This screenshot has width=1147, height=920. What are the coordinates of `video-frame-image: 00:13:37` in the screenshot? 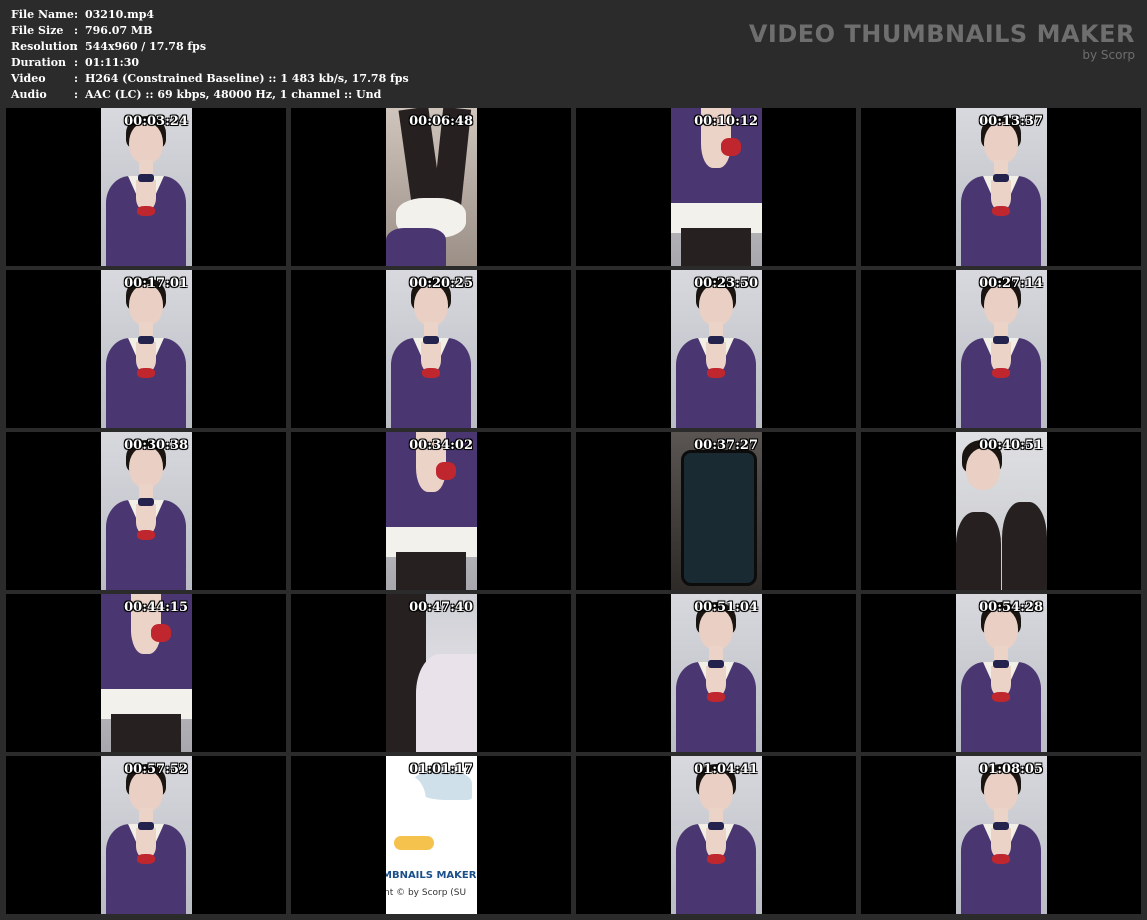 It's located at (1001, 187).